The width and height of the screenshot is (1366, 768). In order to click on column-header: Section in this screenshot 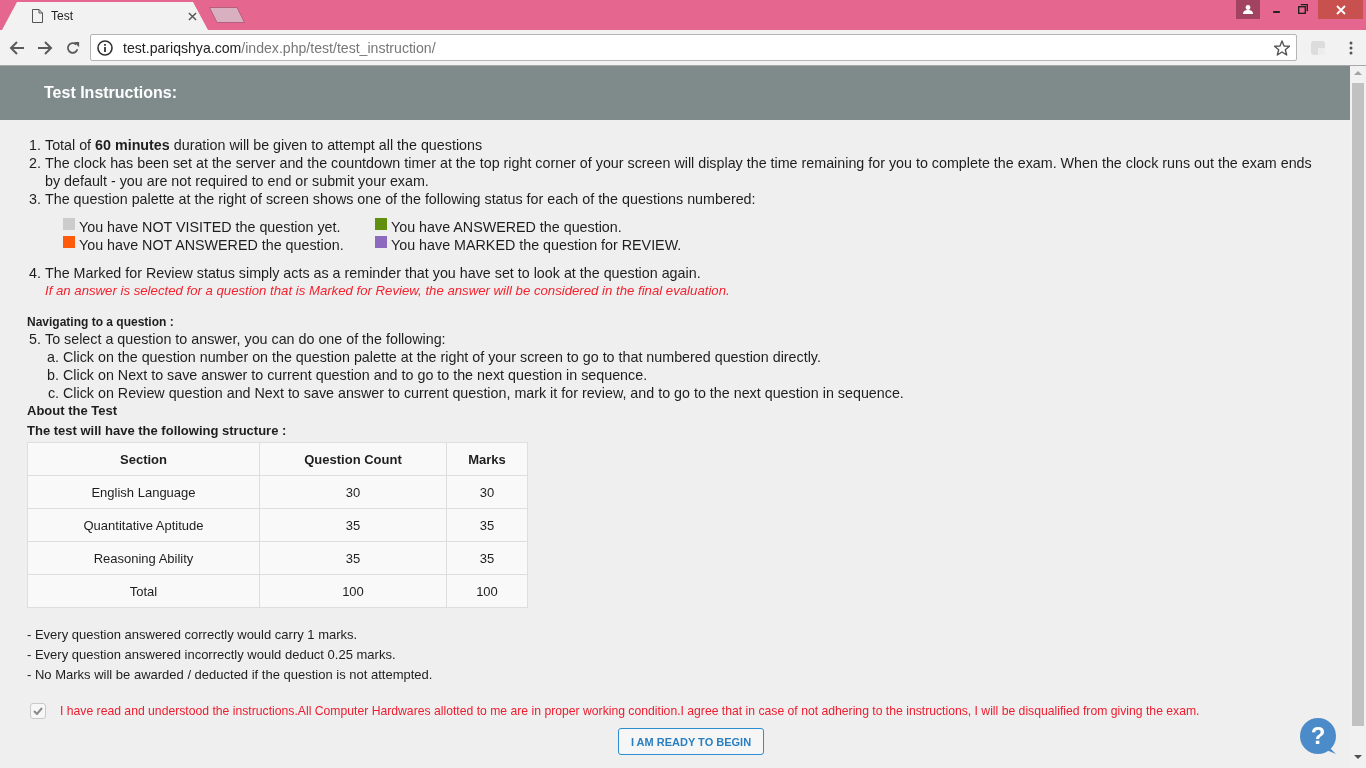, I will do `click(143, 459)`.